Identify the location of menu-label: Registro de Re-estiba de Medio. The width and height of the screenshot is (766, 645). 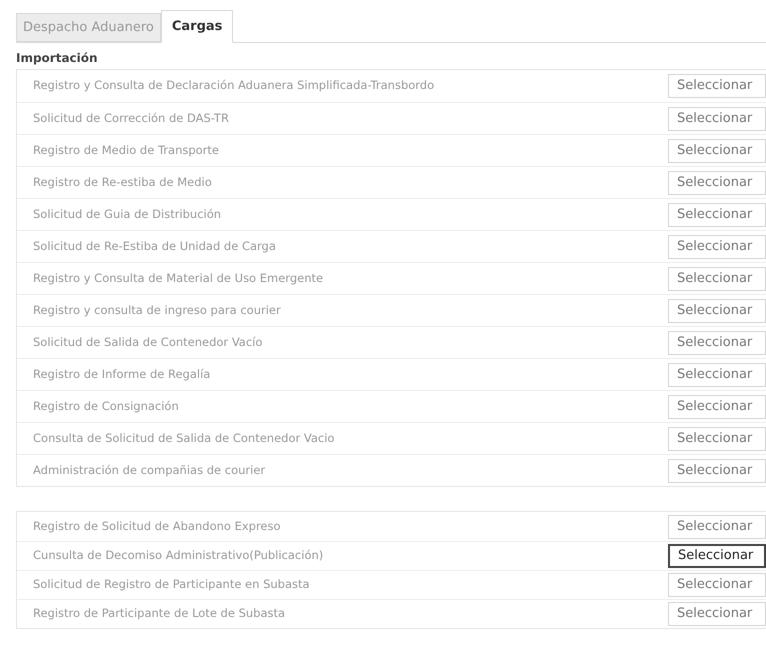
(122, 182).